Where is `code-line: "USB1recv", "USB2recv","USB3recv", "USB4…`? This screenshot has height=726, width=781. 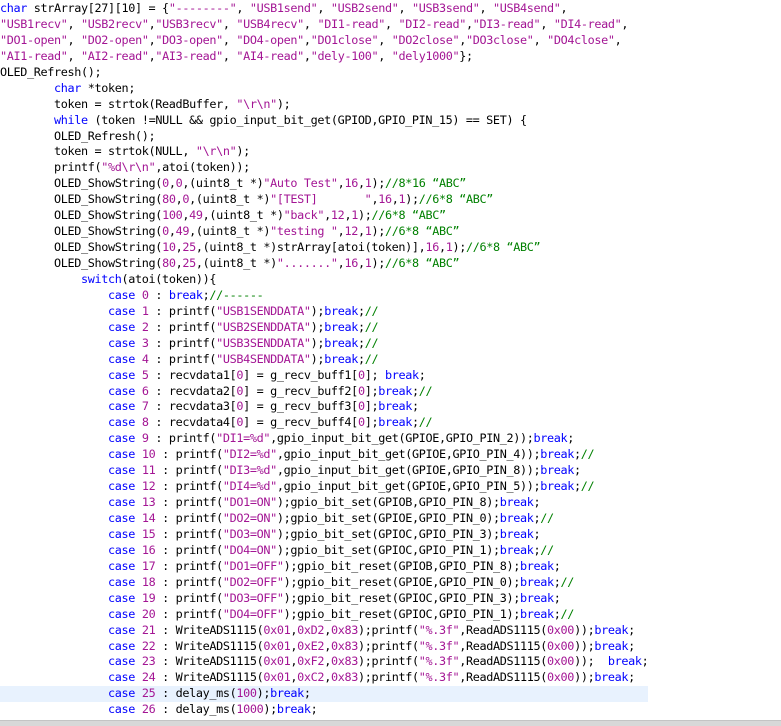
code-line: "USB1recv", "USB2recv","USB3recv", "USB4… is located at coordinates (324, 25).